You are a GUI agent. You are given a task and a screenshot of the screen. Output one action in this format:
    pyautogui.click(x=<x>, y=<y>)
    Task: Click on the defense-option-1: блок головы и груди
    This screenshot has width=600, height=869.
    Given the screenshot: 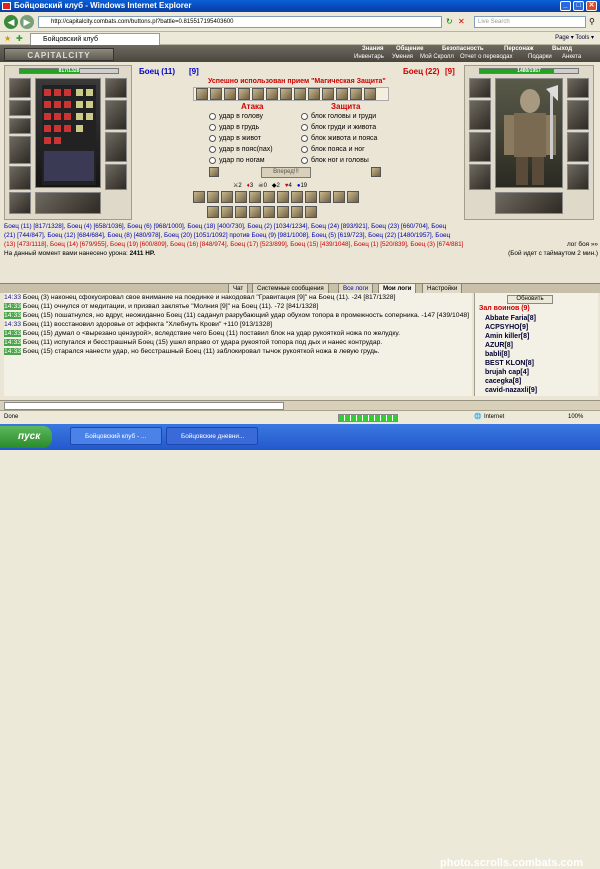 What is the action you would take?
    pyautogui.click(x=338, y=116)
    